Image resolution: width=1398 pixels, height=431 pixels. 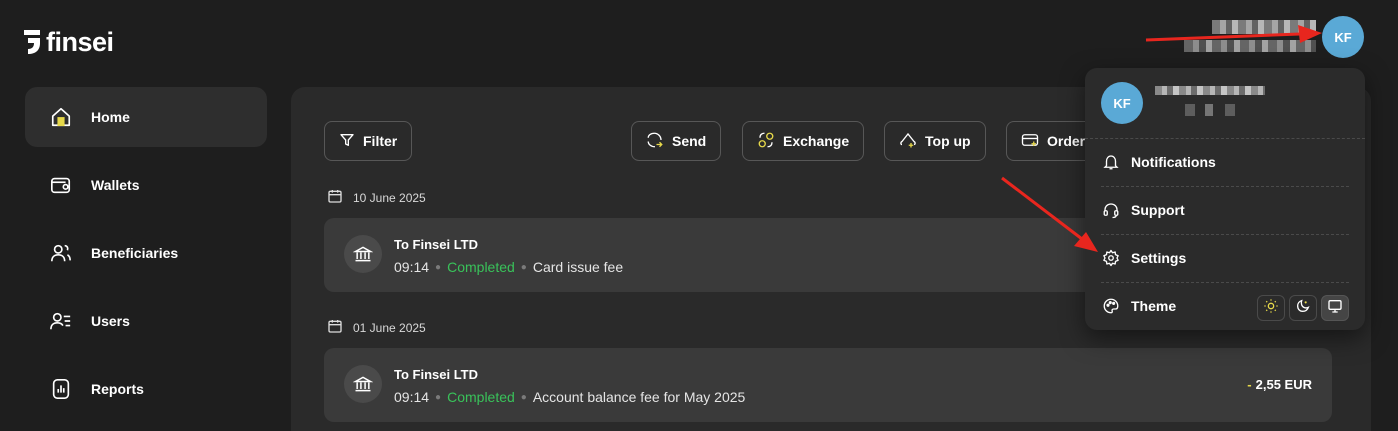 What do you see at coordinates (117, 389) in the screenshot?
I see `sidebar-item-label: Reports` at bounding box center [117, 389].